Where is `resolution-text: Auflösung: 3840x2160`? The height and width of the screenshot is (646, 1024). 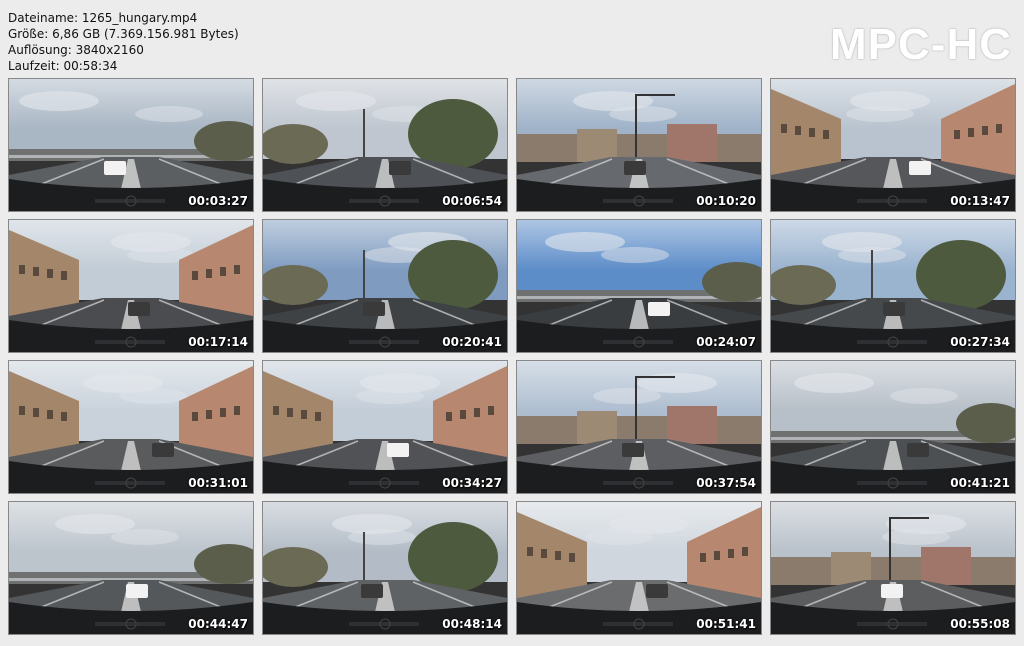
resolution-text: Auflösung: 3840x2160 is located at coordinates (76, 50).